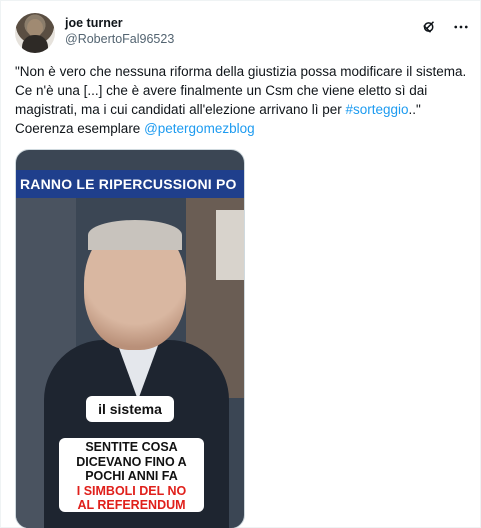 The height and width of the screenshot is (528, 481). I want to click on video-banner: RANNO LE RIPERCUSSIONI PO, so click(130, 184).